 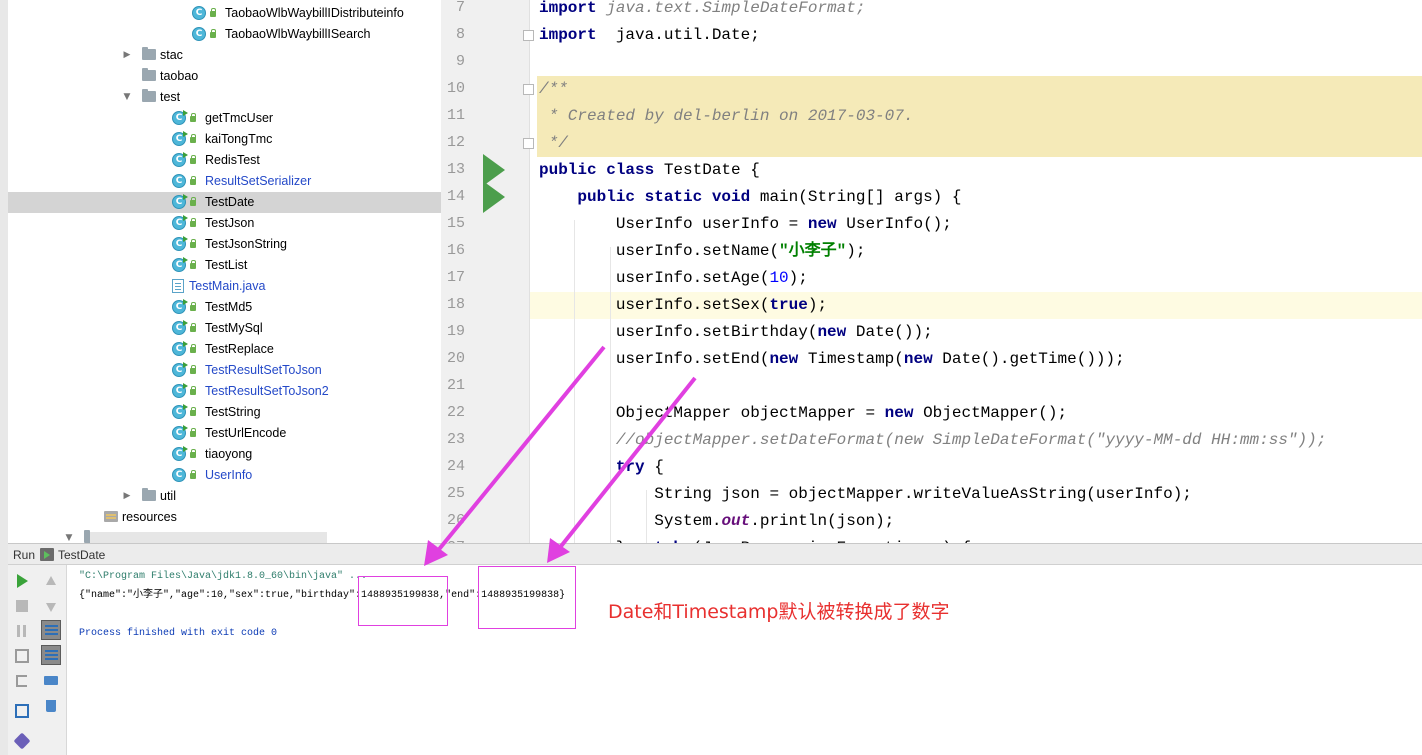 What do you see at coordinates (22, 581) in the screenshot?
I see `rerun-button` at bounding box center [22, 581].